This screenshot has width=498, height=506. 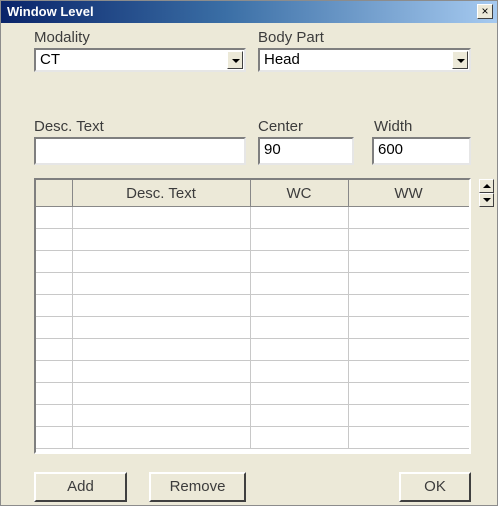 I want to click on width-value: 600, so click(x=391, y=149).